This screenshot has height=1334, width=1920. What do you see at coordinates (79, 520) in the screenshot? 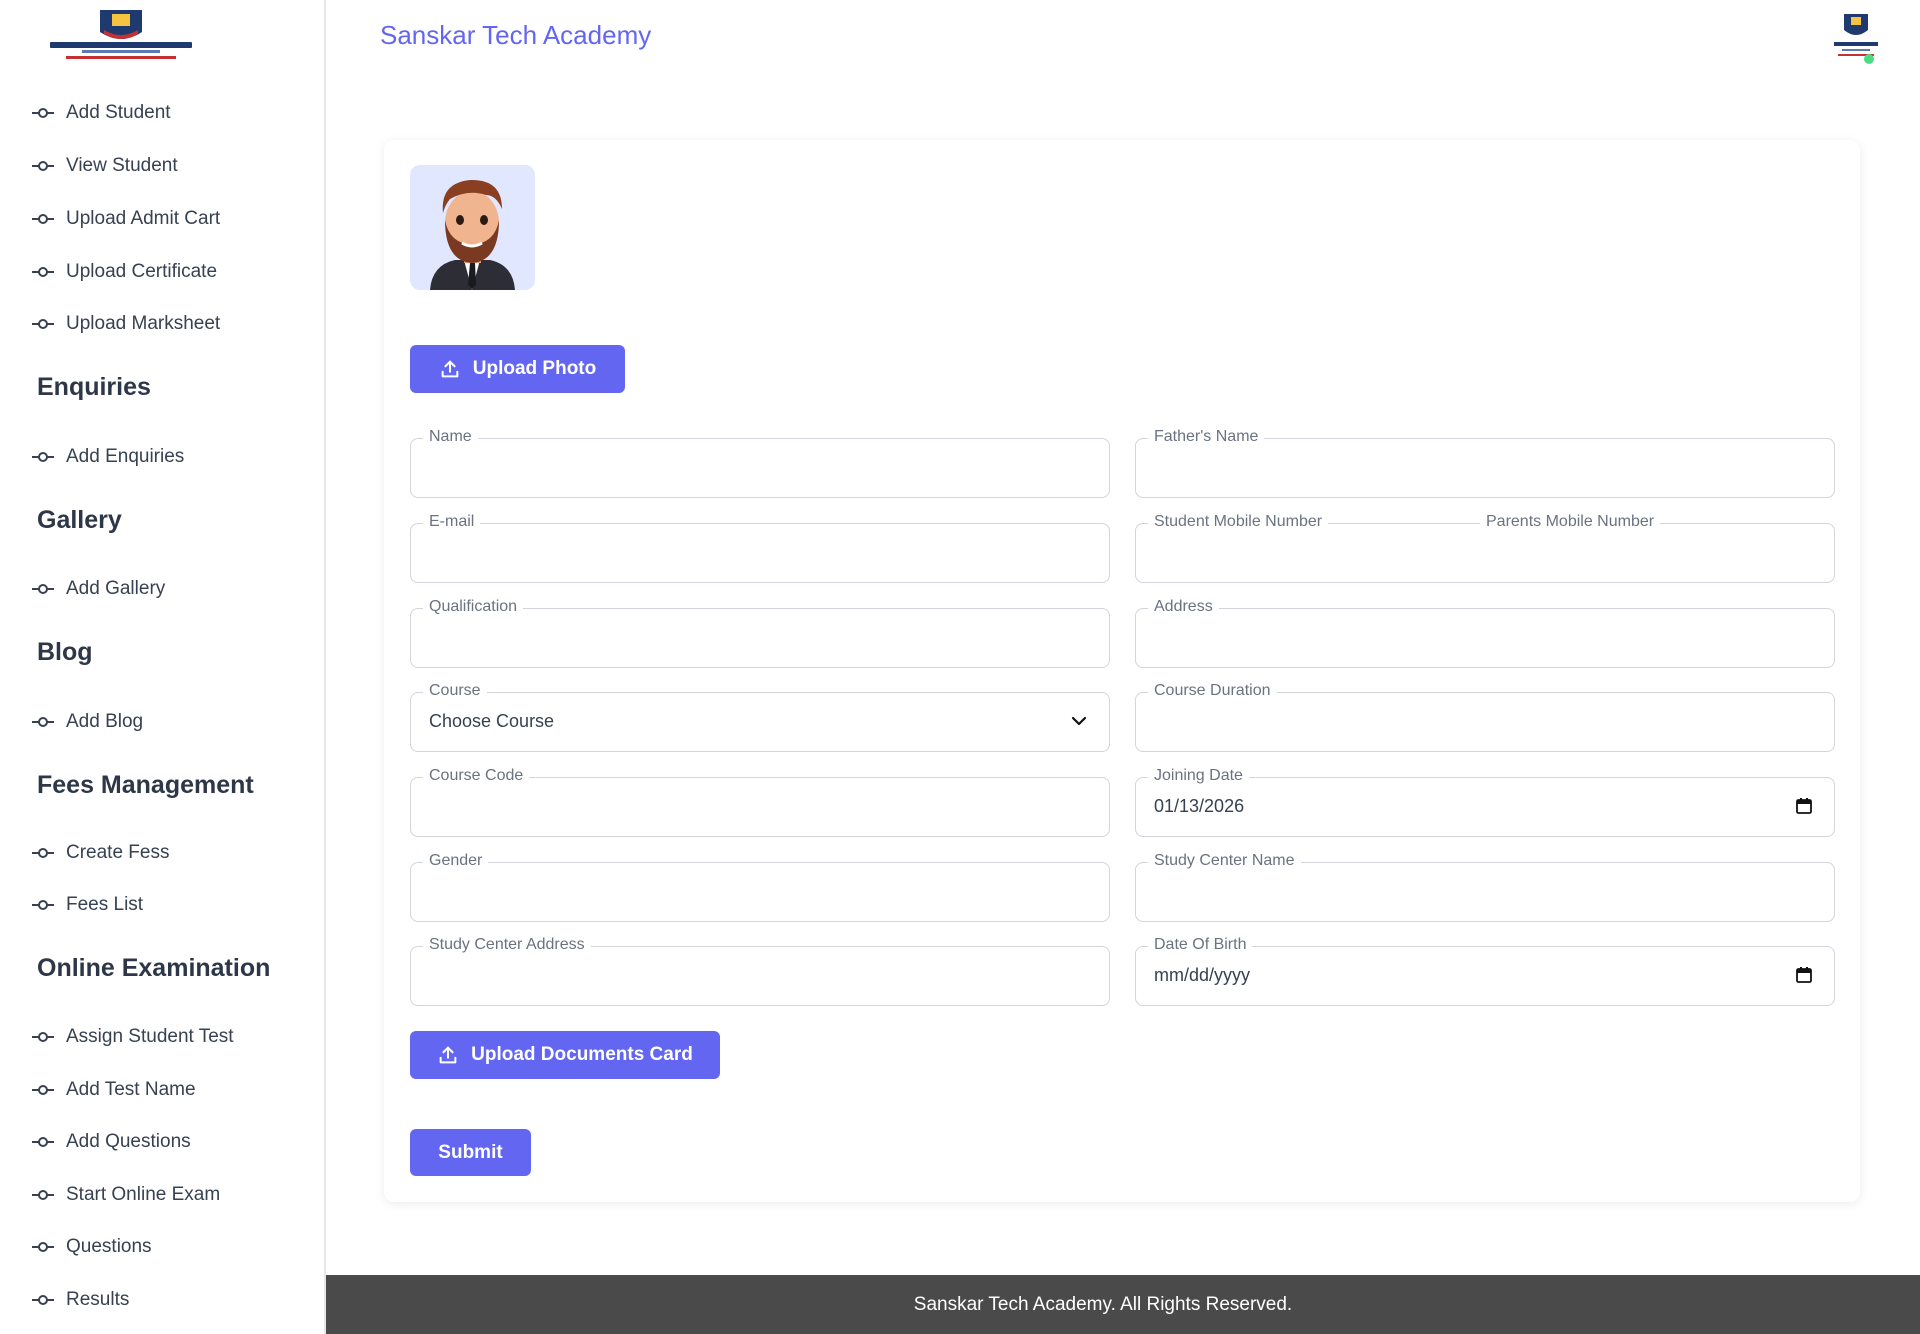
I see `sidebar-heading-gallery: Gallery` at bounding box center [79, 520].